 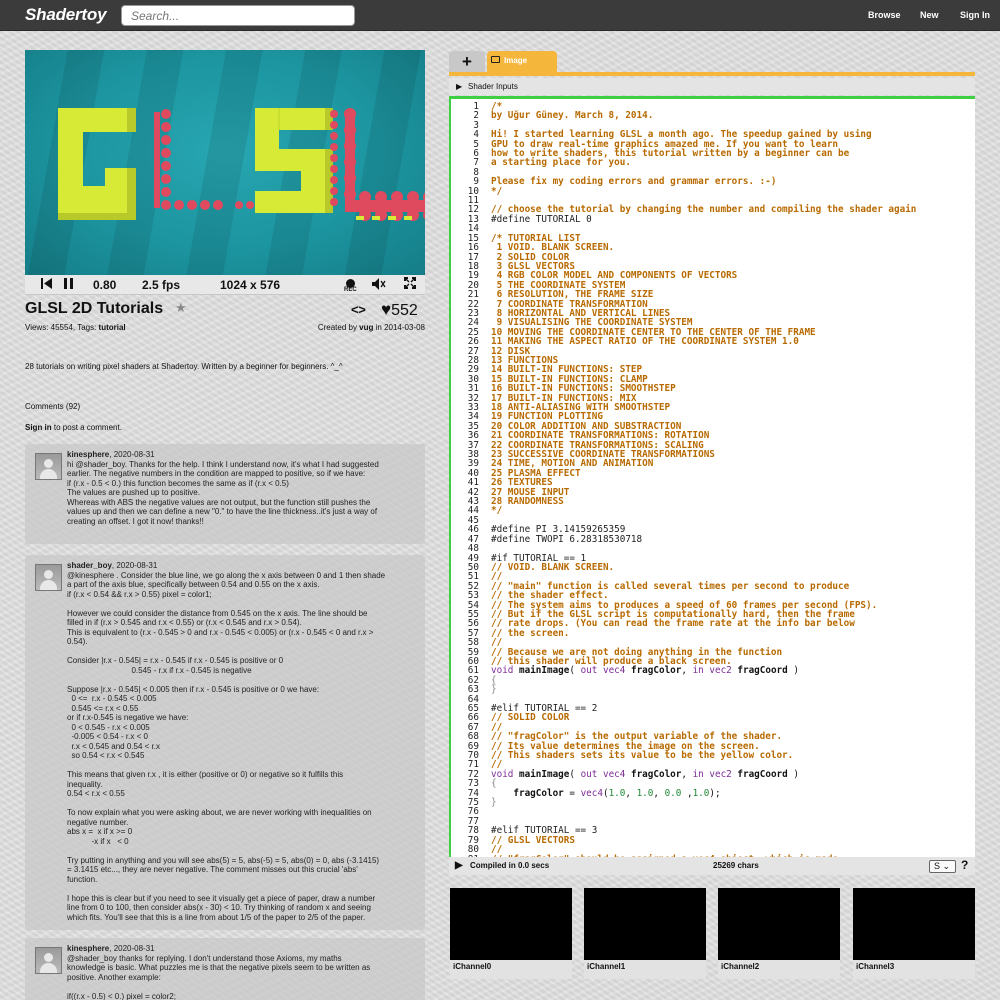 I want to click on sign-in-link: Sign in, so click(x=38, y=427).